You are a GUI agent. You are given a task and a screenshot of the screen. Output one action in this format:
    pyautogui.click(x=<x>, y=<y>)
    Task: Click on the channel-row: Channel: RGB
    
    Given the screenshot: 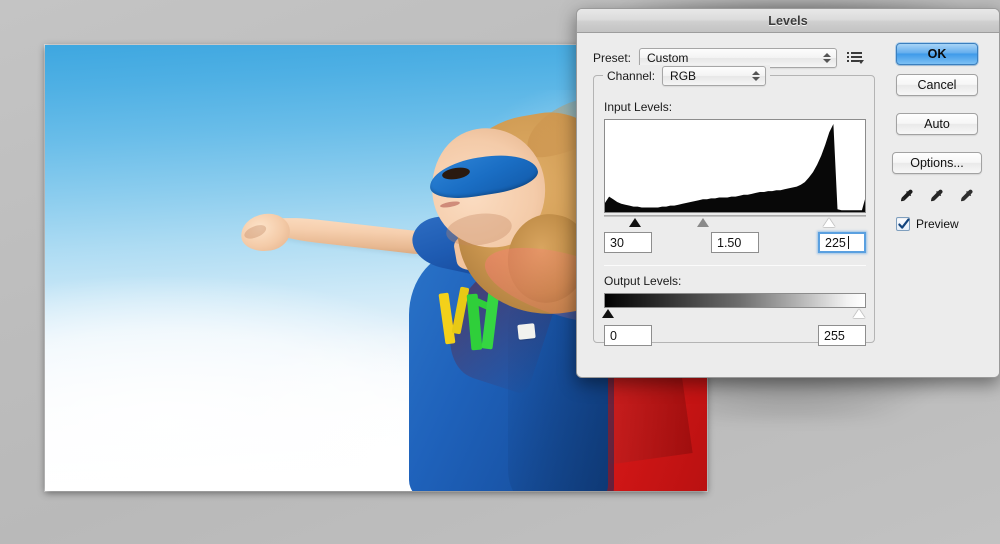 What is the action you would take?
    pyautogui.click(x=687, y=76)
    